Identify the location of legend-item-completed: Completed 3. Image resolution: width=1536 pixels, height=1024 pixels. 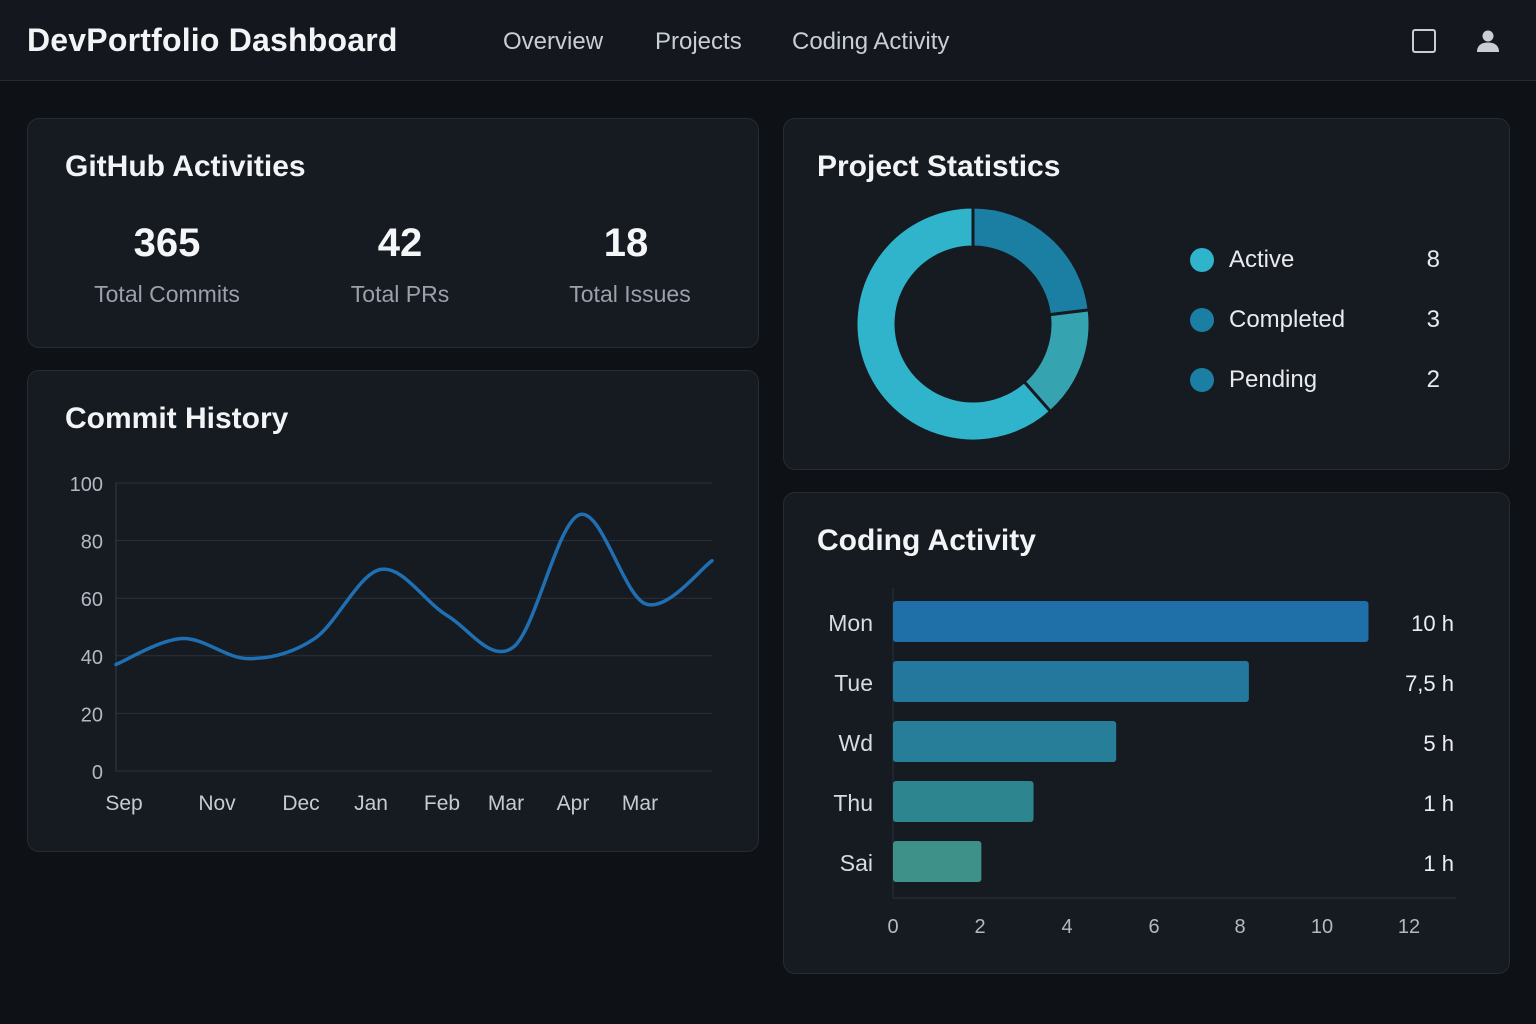
(1320, 321).